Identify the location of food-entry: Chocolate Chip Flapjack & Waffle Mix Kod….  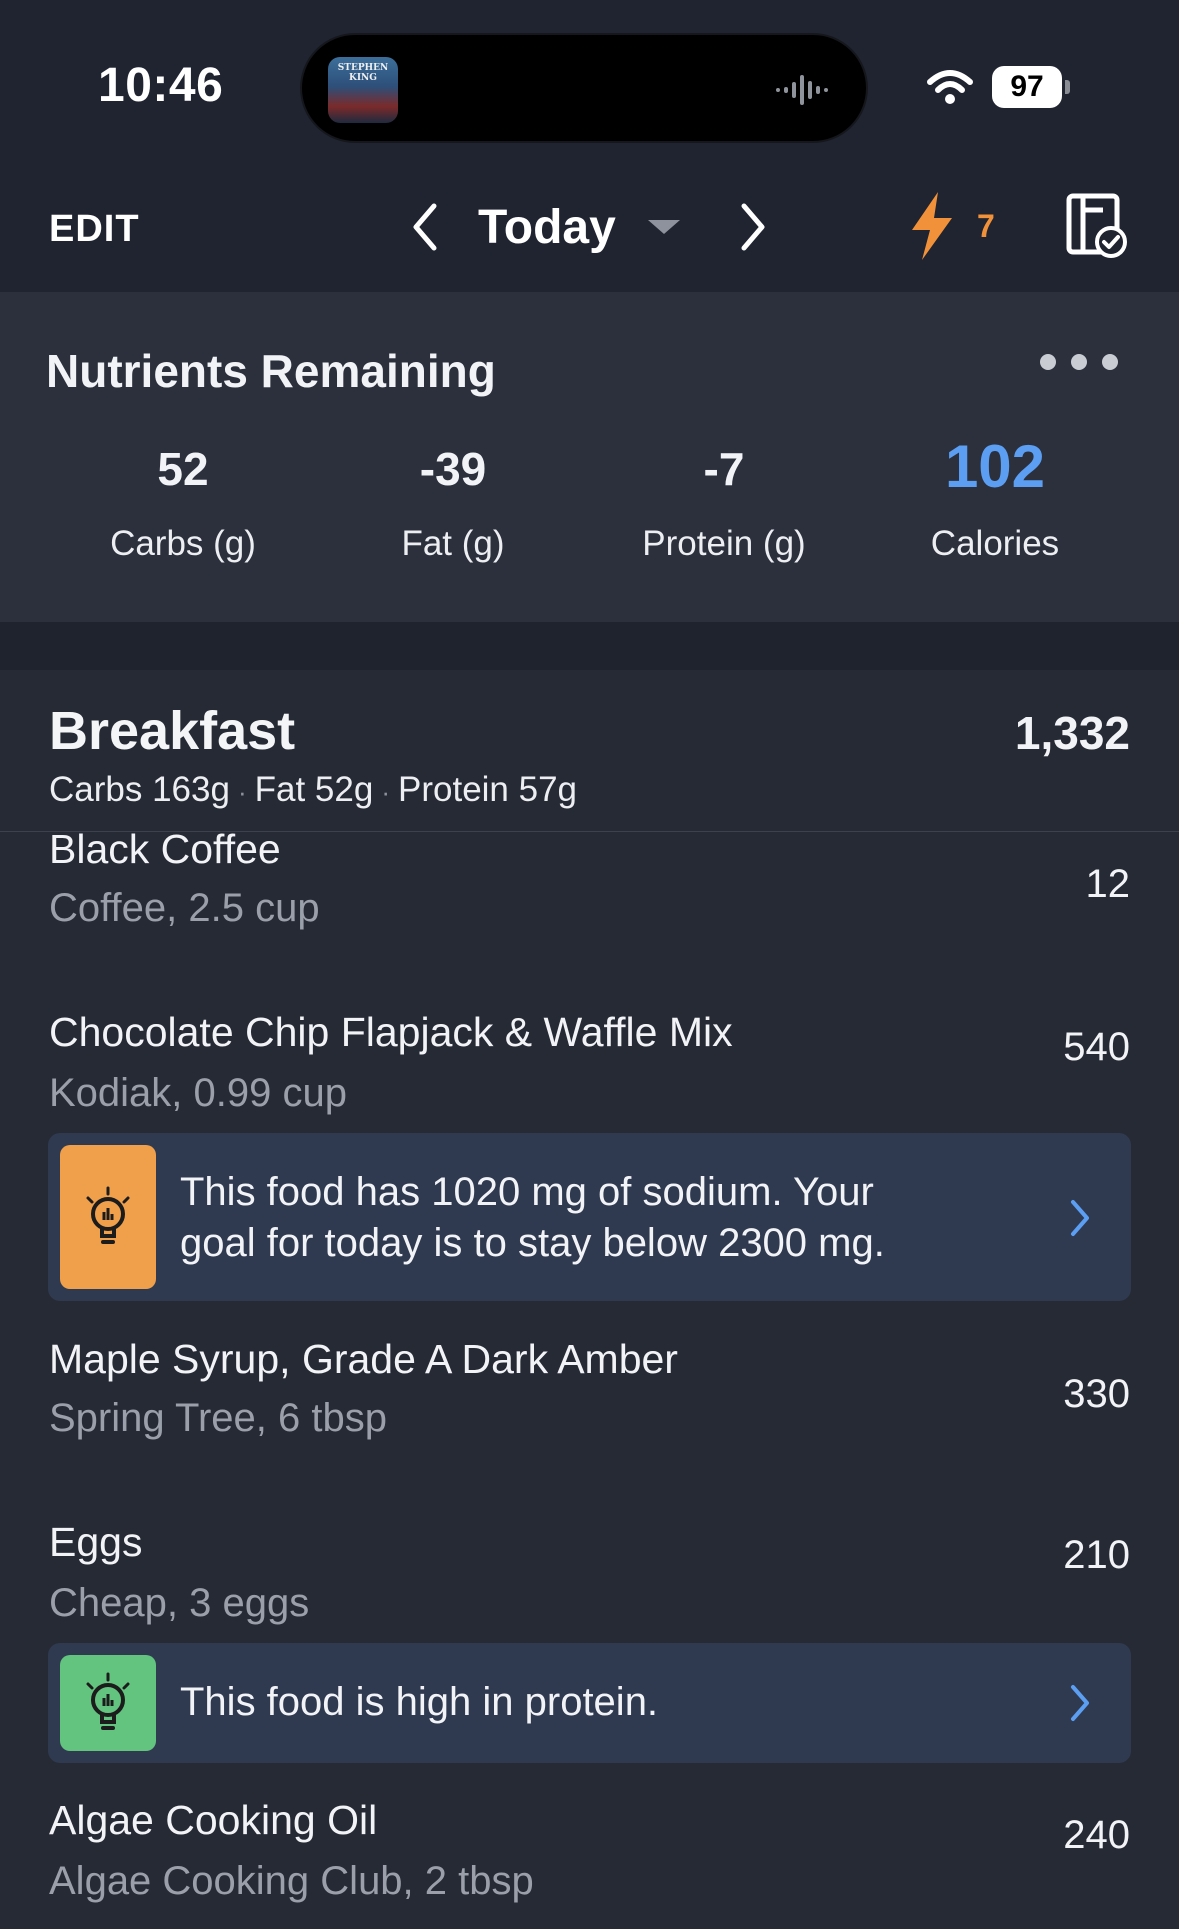
(589, 1064).